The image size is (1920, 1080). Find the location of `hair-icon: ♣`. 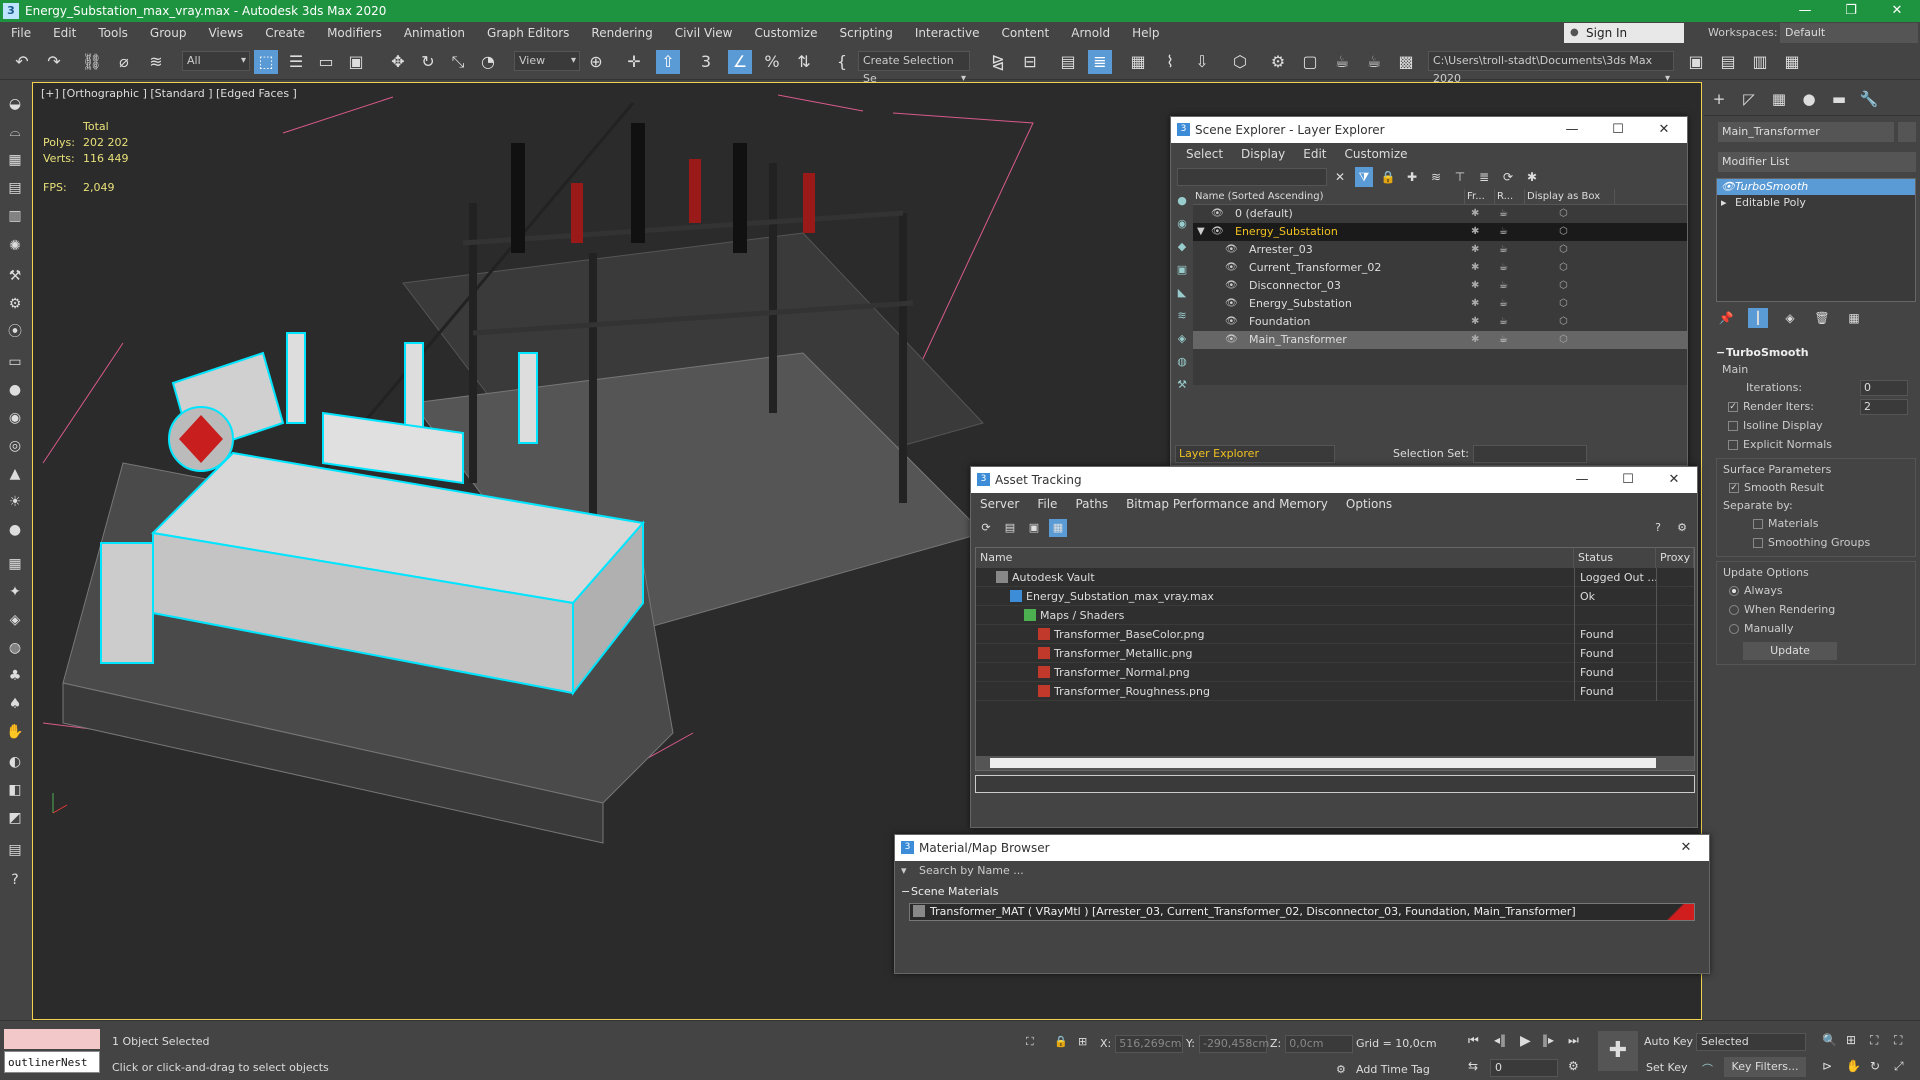

hair-icon: ♣ is located at coordinates (15, 676).